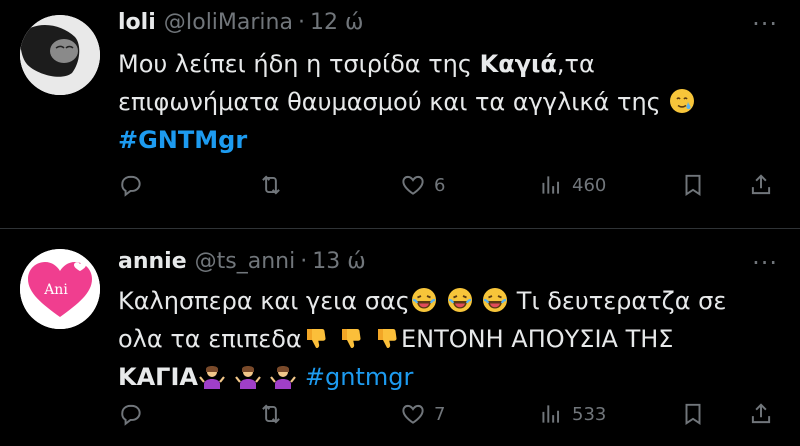 This screenshot has height=446, width=800. I want to click on text-segment: ολα τα επιπεδα, so click(210, 339).